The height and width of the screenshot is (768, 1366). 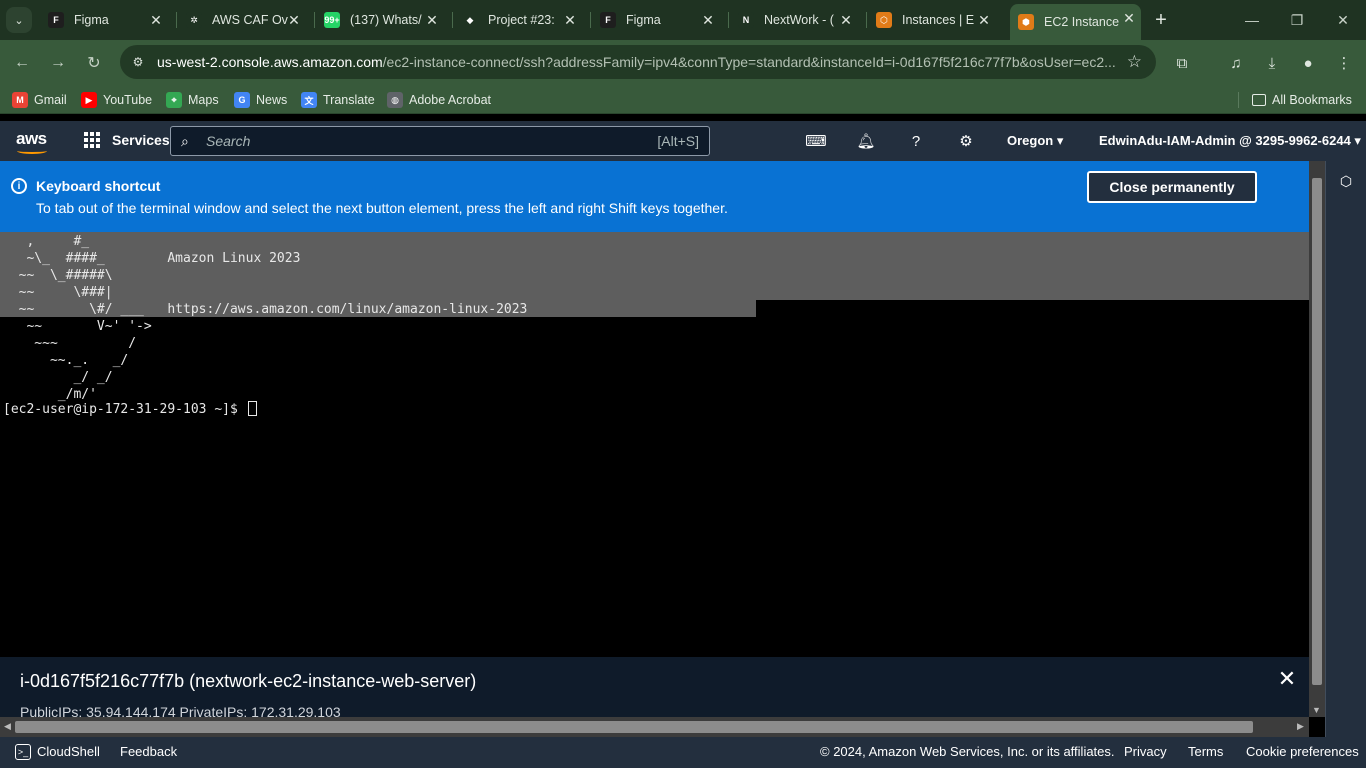 What do you see at coordinates (678, 141) in the screenshot?
I see `search-shortcut: [Alt+S]` at bounding box center [678, 141].